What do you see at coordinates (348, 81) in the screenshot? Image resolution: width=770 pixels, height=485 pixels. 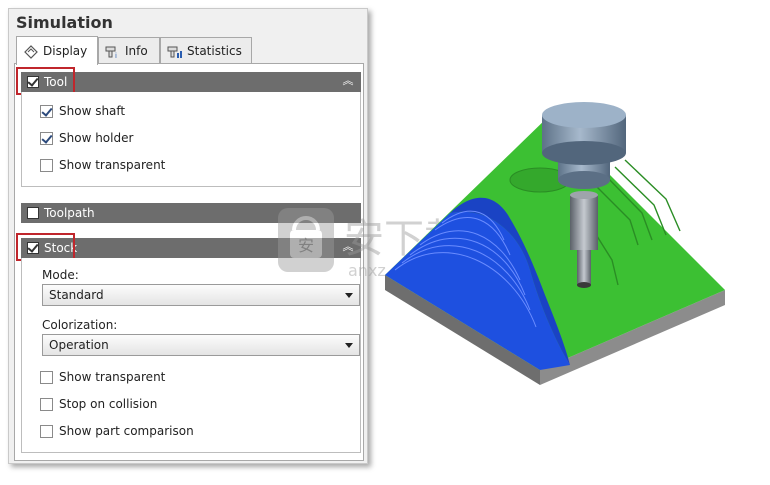 I see `collapse-up-icon: ︽` at bounding box center [348, 81].